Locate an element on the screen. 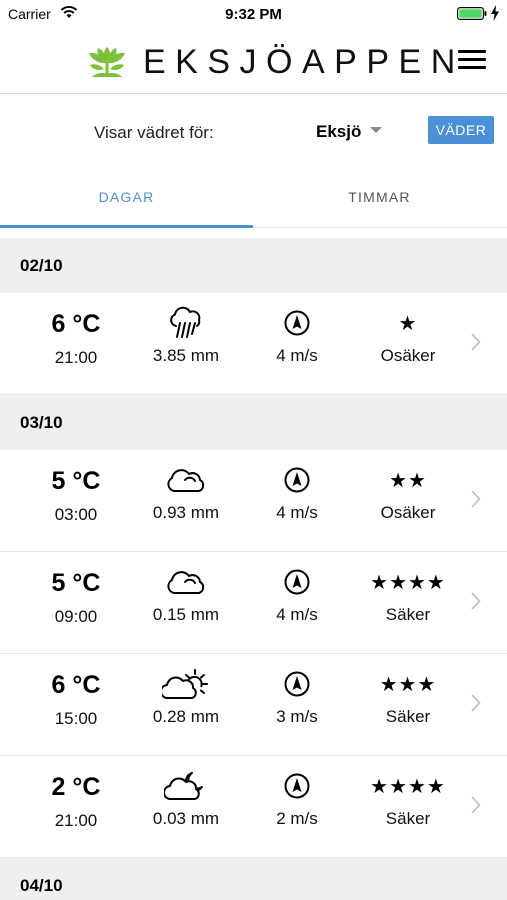  temperature-cell: 2 °C 21:00 is located at coordinates (76, 793).